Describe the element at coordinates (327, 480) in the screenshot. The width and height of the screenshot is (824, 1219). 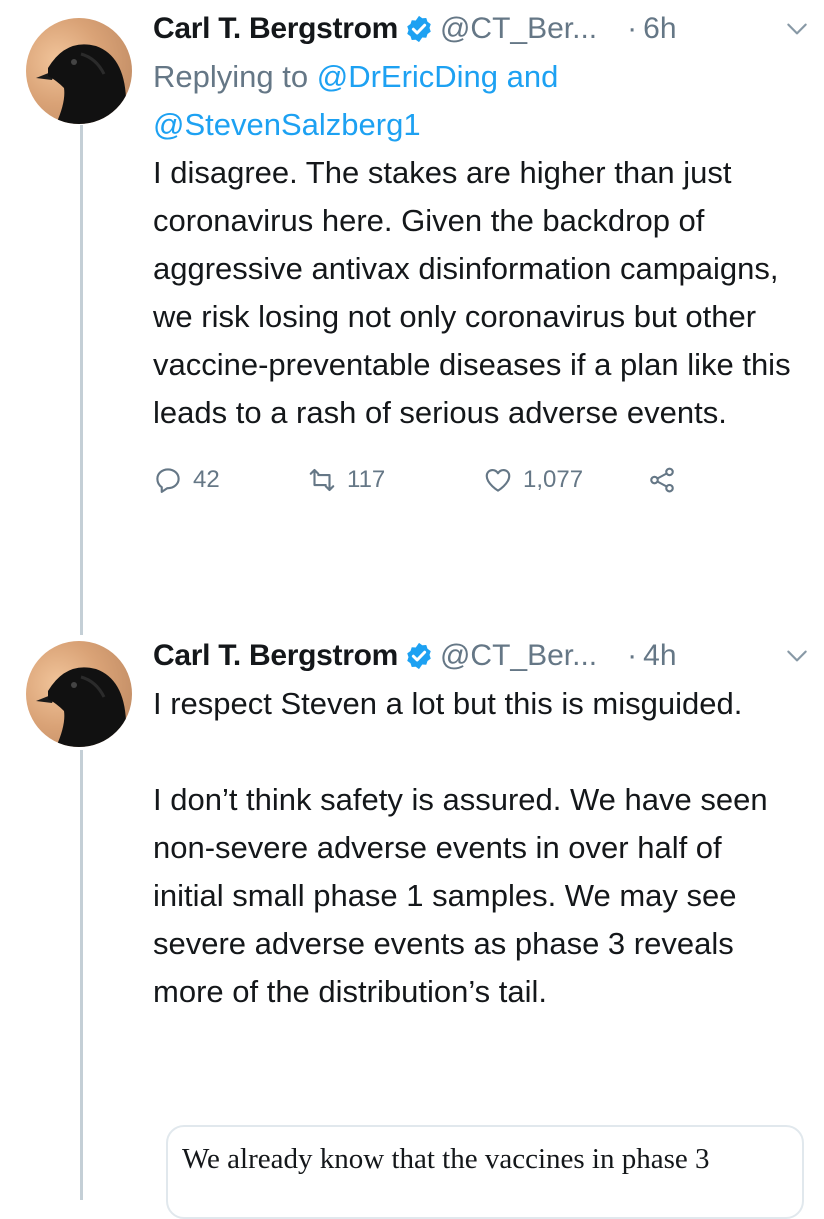
I see `retweet-icon` at that location.